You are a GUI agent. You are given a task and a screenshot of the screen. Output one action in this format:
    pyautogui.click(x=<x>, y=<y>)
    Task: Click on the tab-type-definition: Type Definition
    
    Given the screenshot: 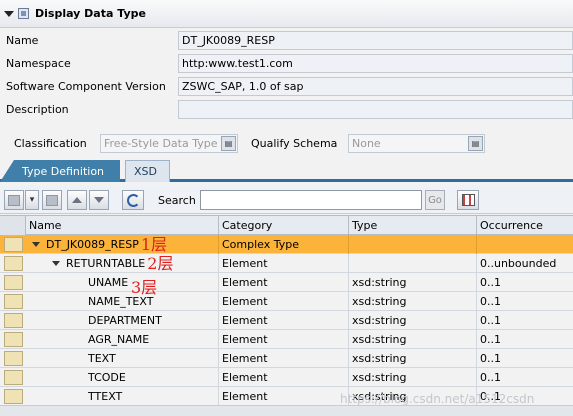 What is the action you would take?
    pyautogui.click(x=60, y=171)
    